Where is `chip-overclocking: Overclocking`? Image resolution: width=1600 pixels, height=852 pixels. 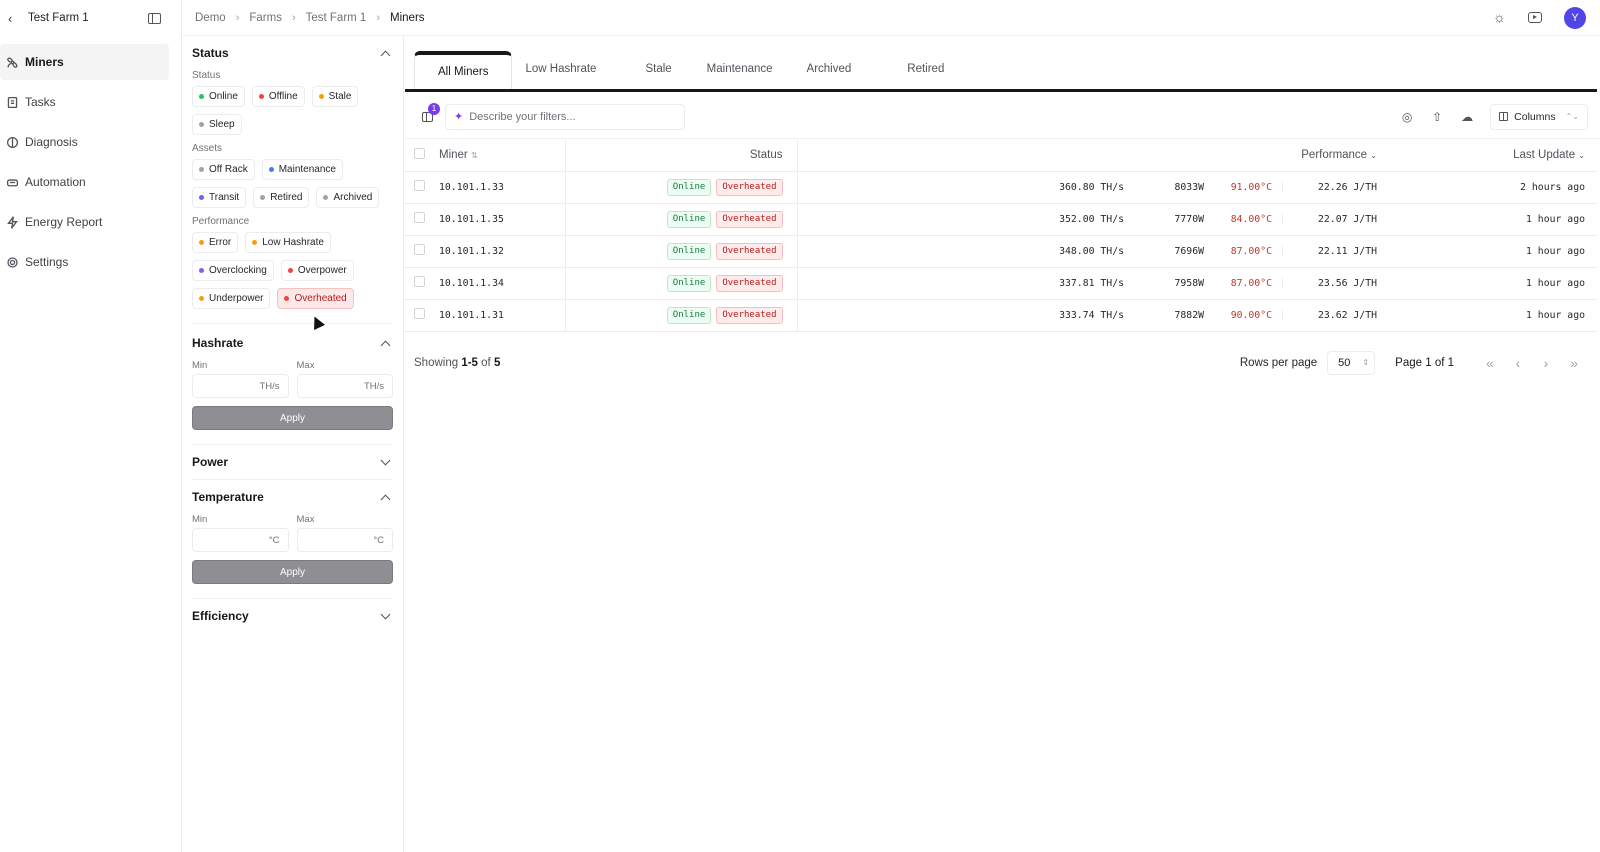 chip-overclocking: Overclocking is located at coordinates (233, 270).